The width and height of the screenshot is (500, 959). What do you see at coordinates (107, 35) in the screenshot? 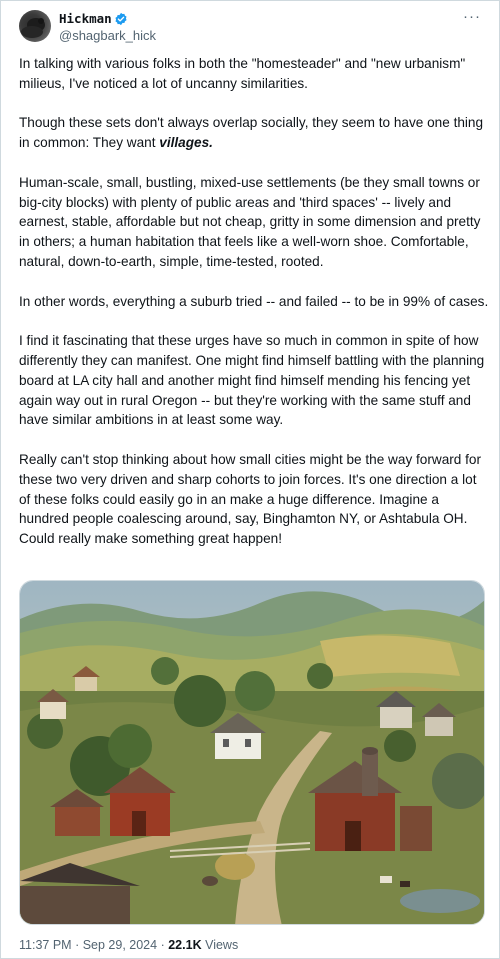
I see `author-handle: @shagbark_hick` at bounding box center [107, 35].